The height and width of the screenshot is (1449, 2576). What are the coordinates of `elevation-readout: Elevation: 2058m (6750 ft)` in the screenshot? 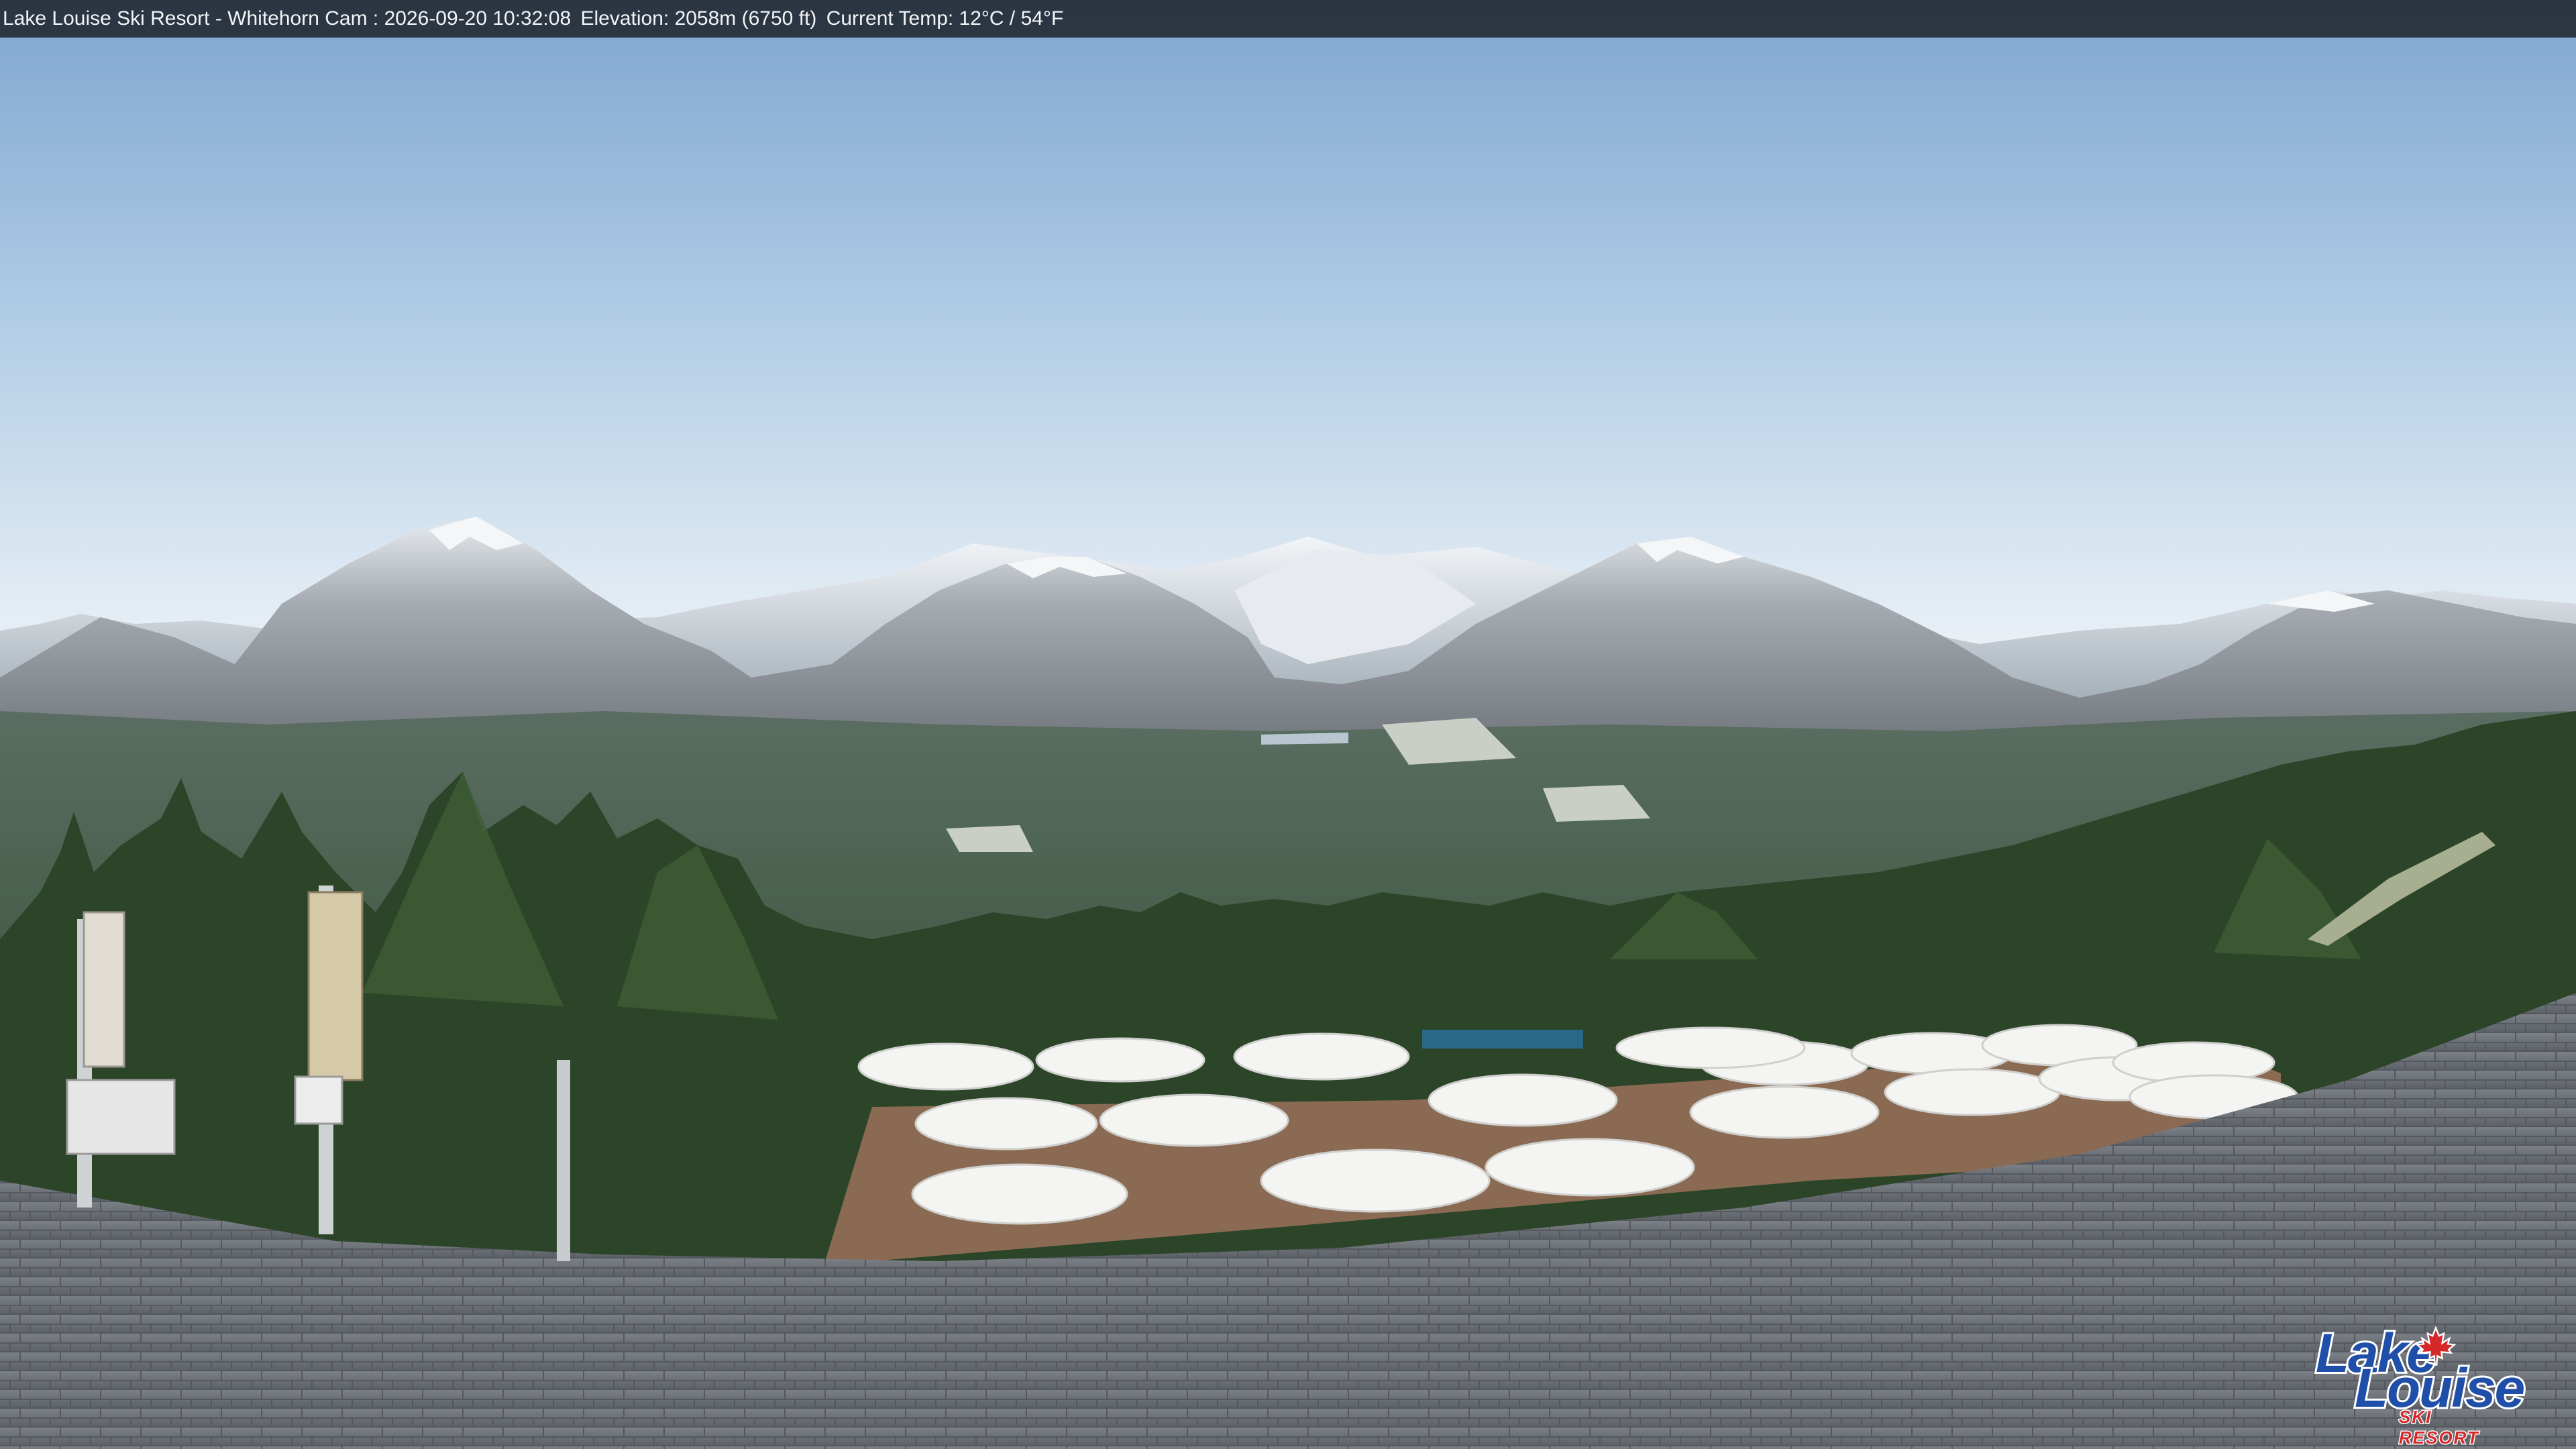 It's located at (698, 18).